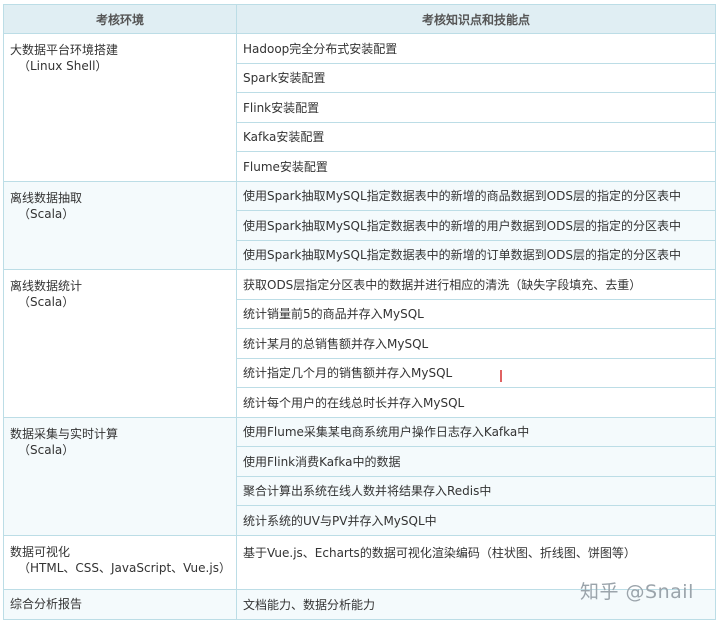  What do you see at coordinates (476, 490) in the screenshot?
I see `point-cell: 聚合计算出系统在线人数并将结果存入Redis中` at bounding box center [476, 490].